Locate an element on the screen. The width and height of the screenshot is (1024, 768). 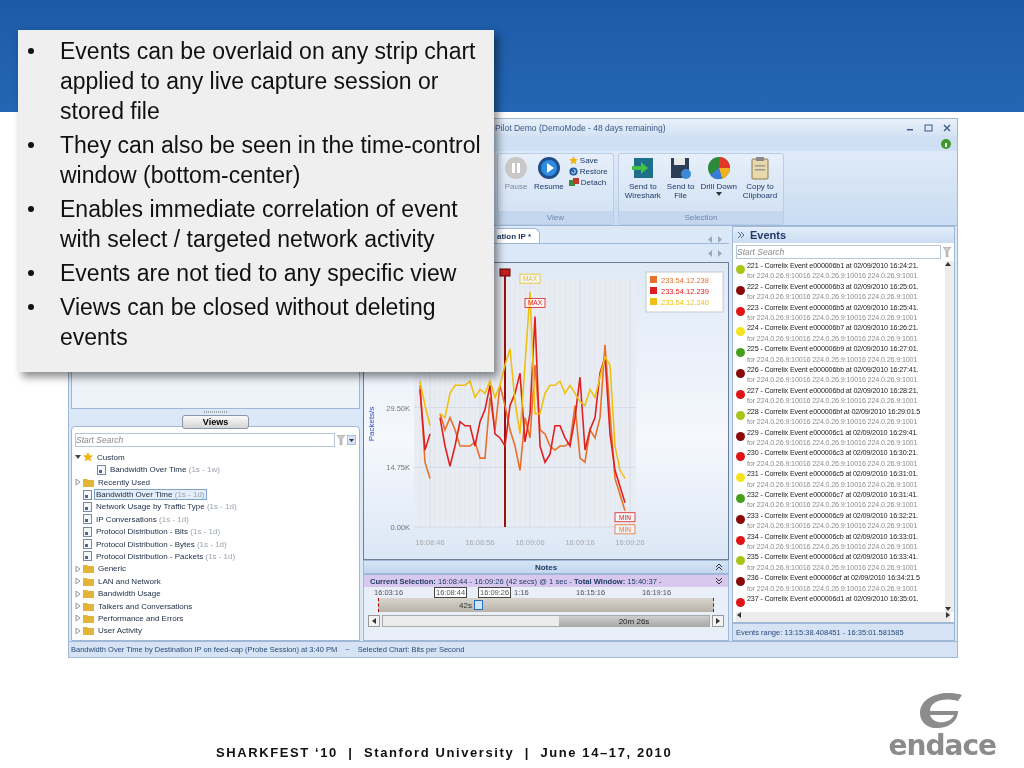
left-arrow-icon is located at coordinates (739, 615).